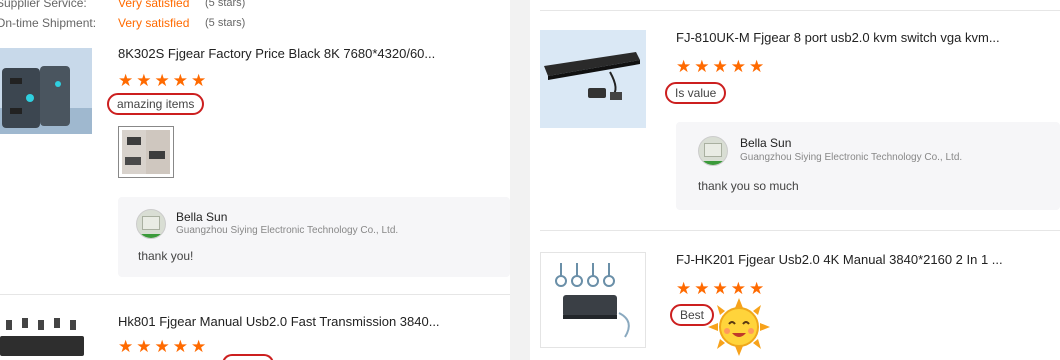 The image size is (1060, 360). What do you see at coordinates (225, 4) in the screenshot?
I see `supplier-service-count: (5 stars)` at bounding box center [225, 4].